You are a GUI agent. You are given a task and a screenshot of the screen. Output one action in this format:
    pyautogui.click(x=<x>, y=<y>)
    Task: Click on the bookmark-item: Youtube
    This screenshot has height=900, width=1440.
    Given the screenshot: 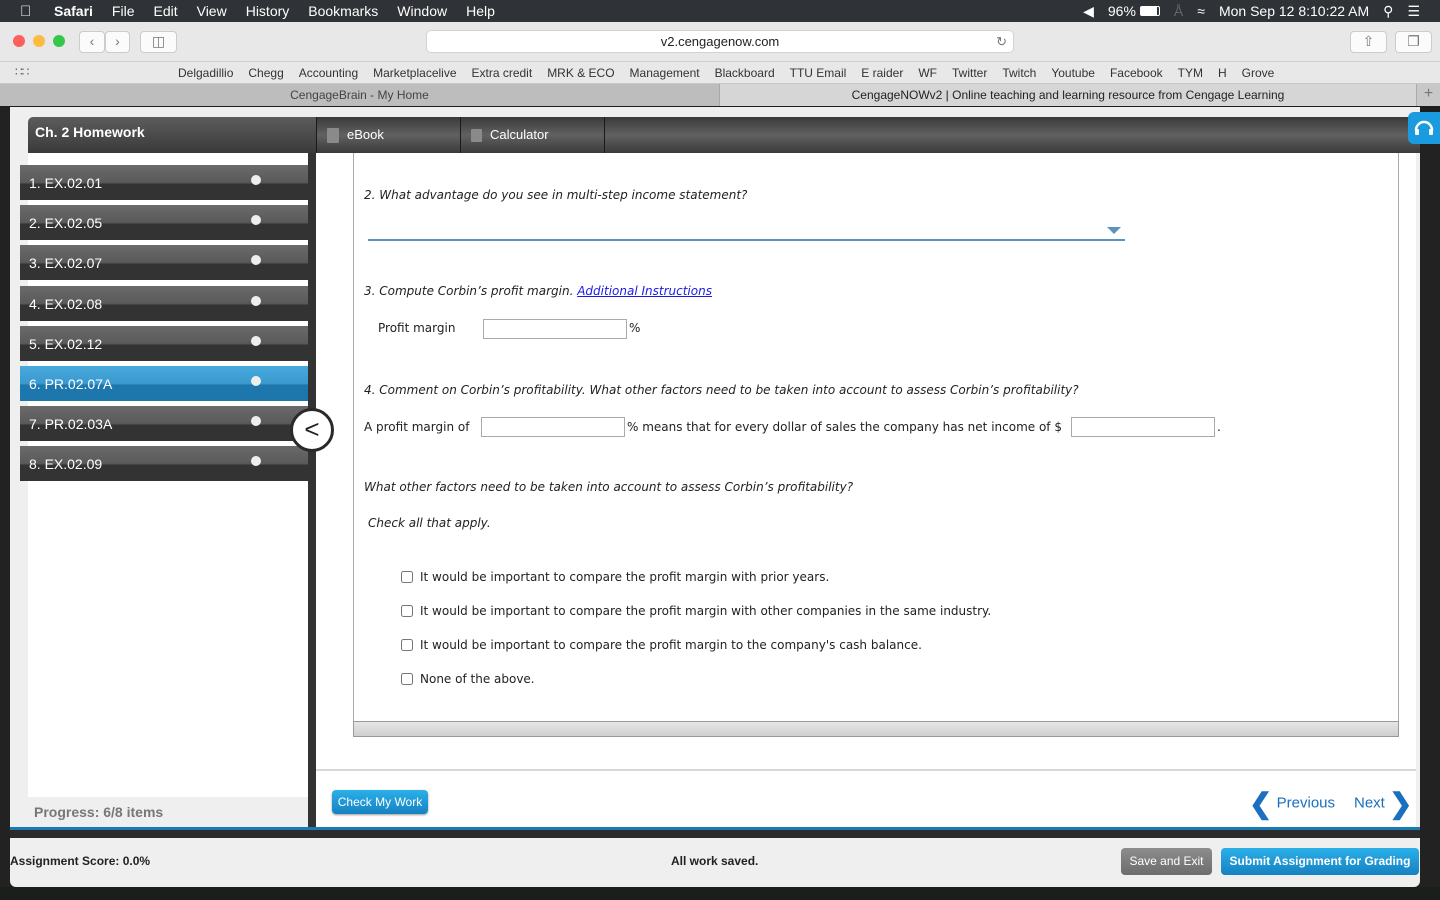 What is the action you would take?
    pyautogui.click(x=1073, y=73)
    